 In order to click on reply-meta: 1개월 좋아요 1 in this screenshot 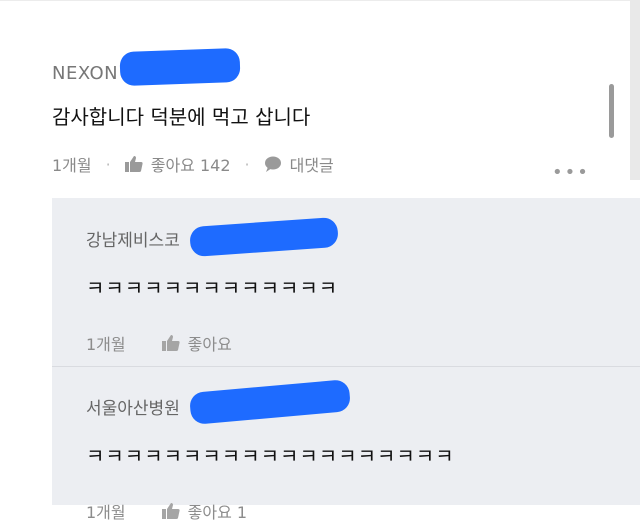, I will do `click(346, 511)`.